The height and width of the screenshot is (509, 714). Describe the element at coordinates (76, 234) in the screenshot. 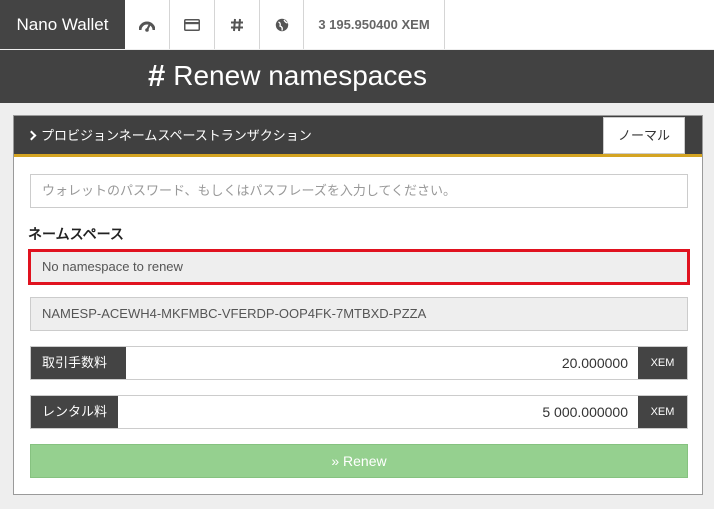

I see `namespace-label: ネームスペース` at that location.